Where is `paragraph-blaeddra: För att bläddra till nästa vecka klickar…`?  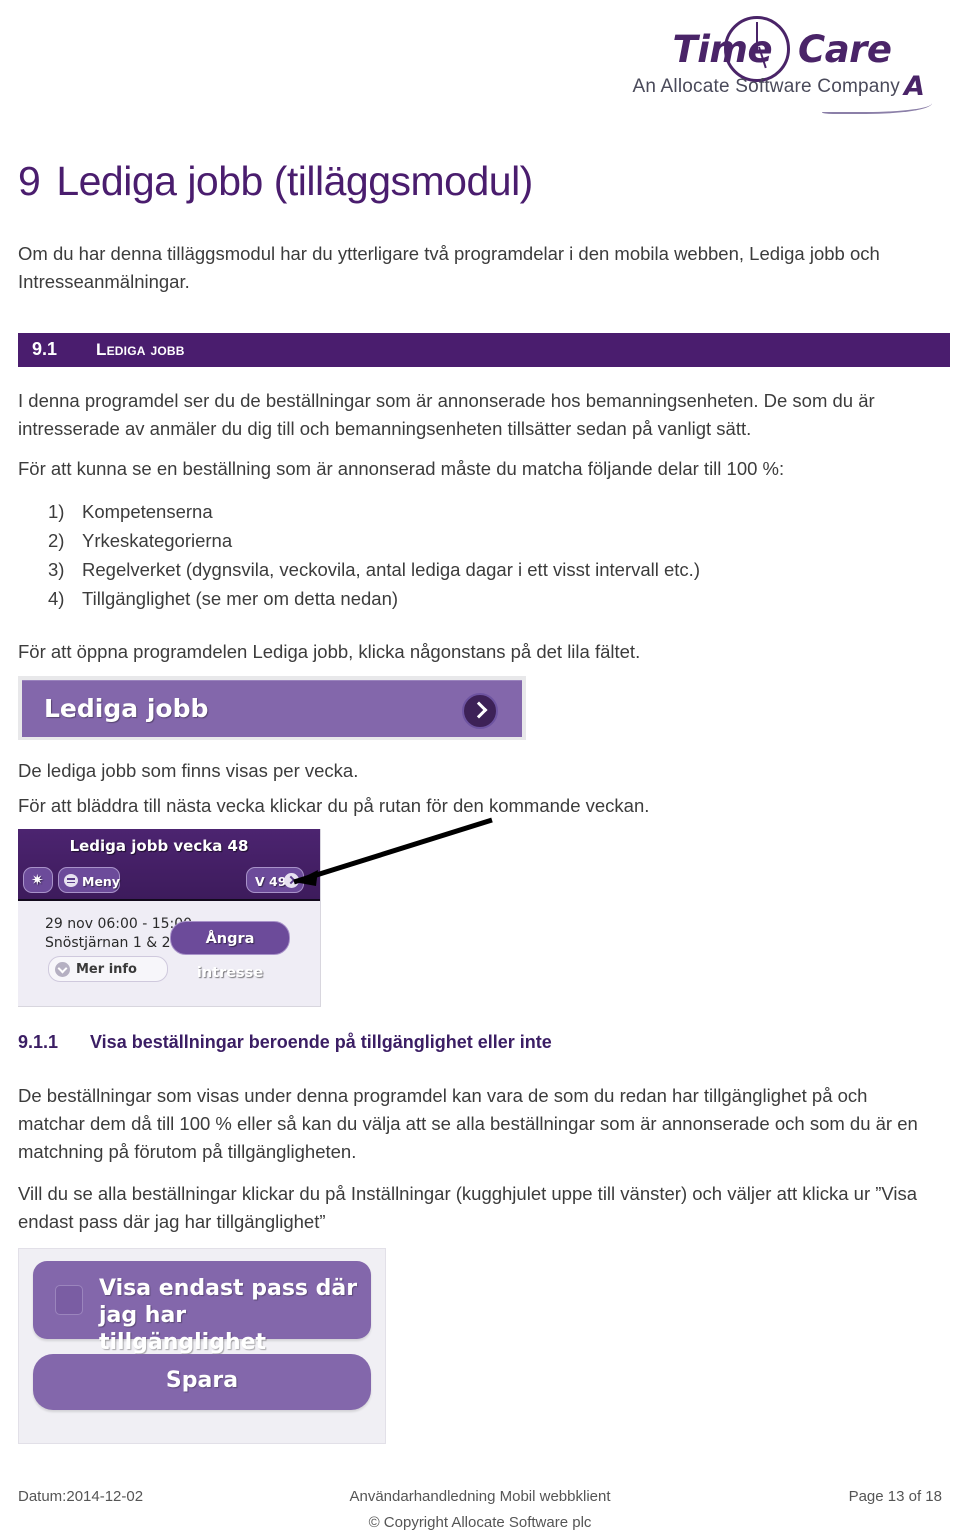
paragraph-blaeddra: För att bläddra till nästa vecka klickar… is located at coordinates (334, 805).